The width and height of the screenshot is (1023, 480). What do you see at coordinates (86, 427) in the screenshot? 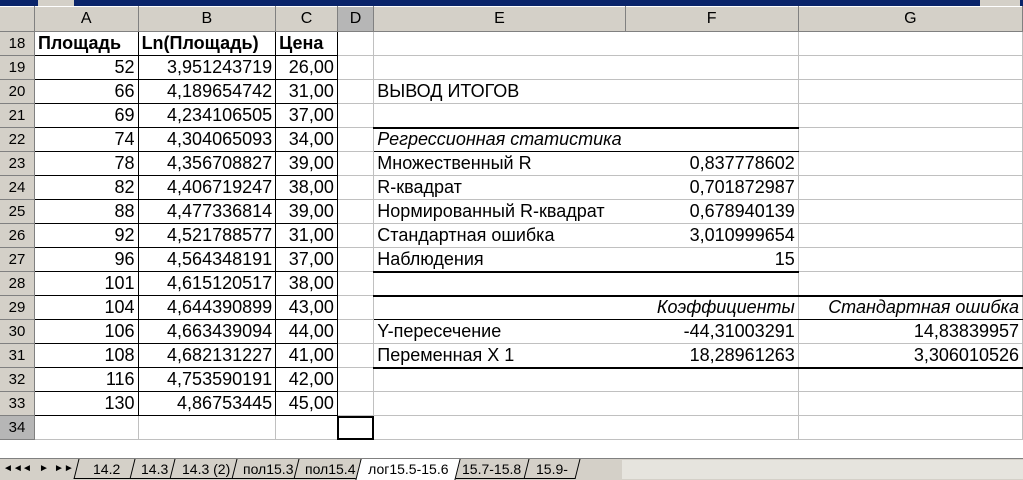
I see `cell-a` at bounding box center [86, 427].